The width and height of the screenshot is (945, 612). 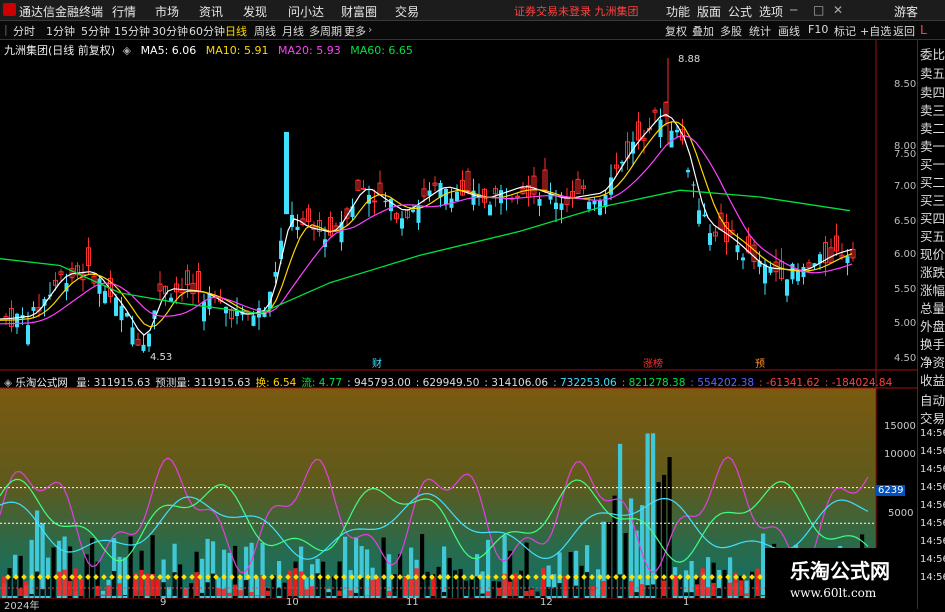 I want to click on panel-level-label: L, so click(x=923, y=29).